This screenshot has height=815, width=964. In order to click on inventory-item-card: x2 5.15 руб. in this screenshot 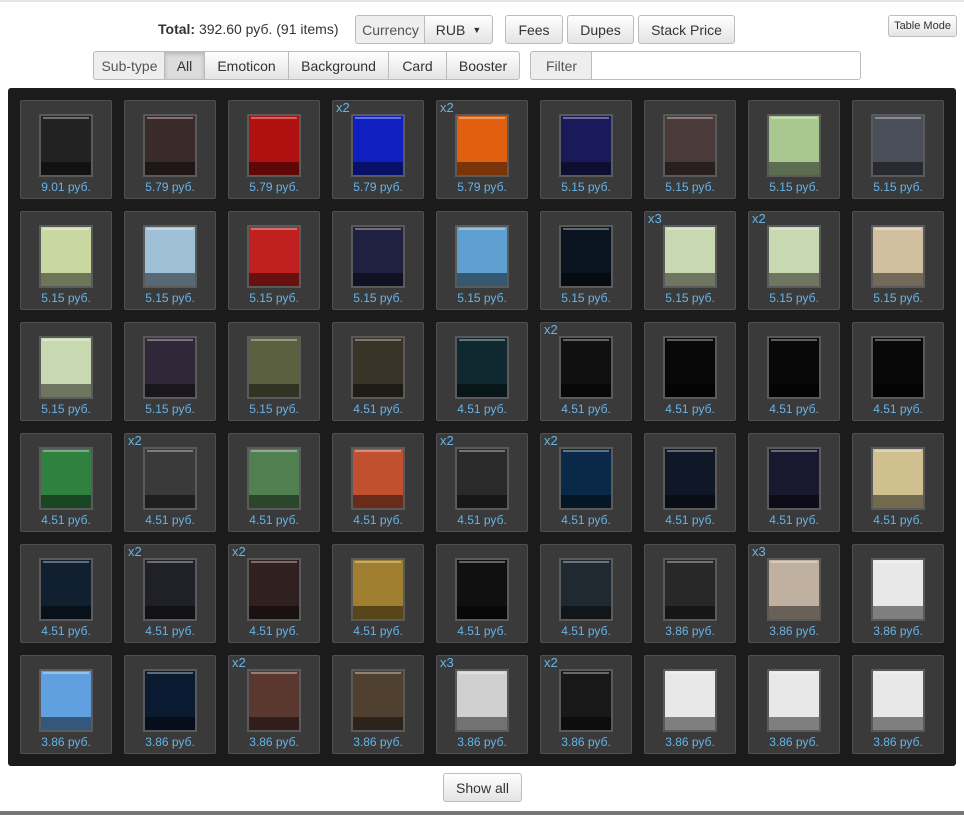, I will do `click(794, 260)`.